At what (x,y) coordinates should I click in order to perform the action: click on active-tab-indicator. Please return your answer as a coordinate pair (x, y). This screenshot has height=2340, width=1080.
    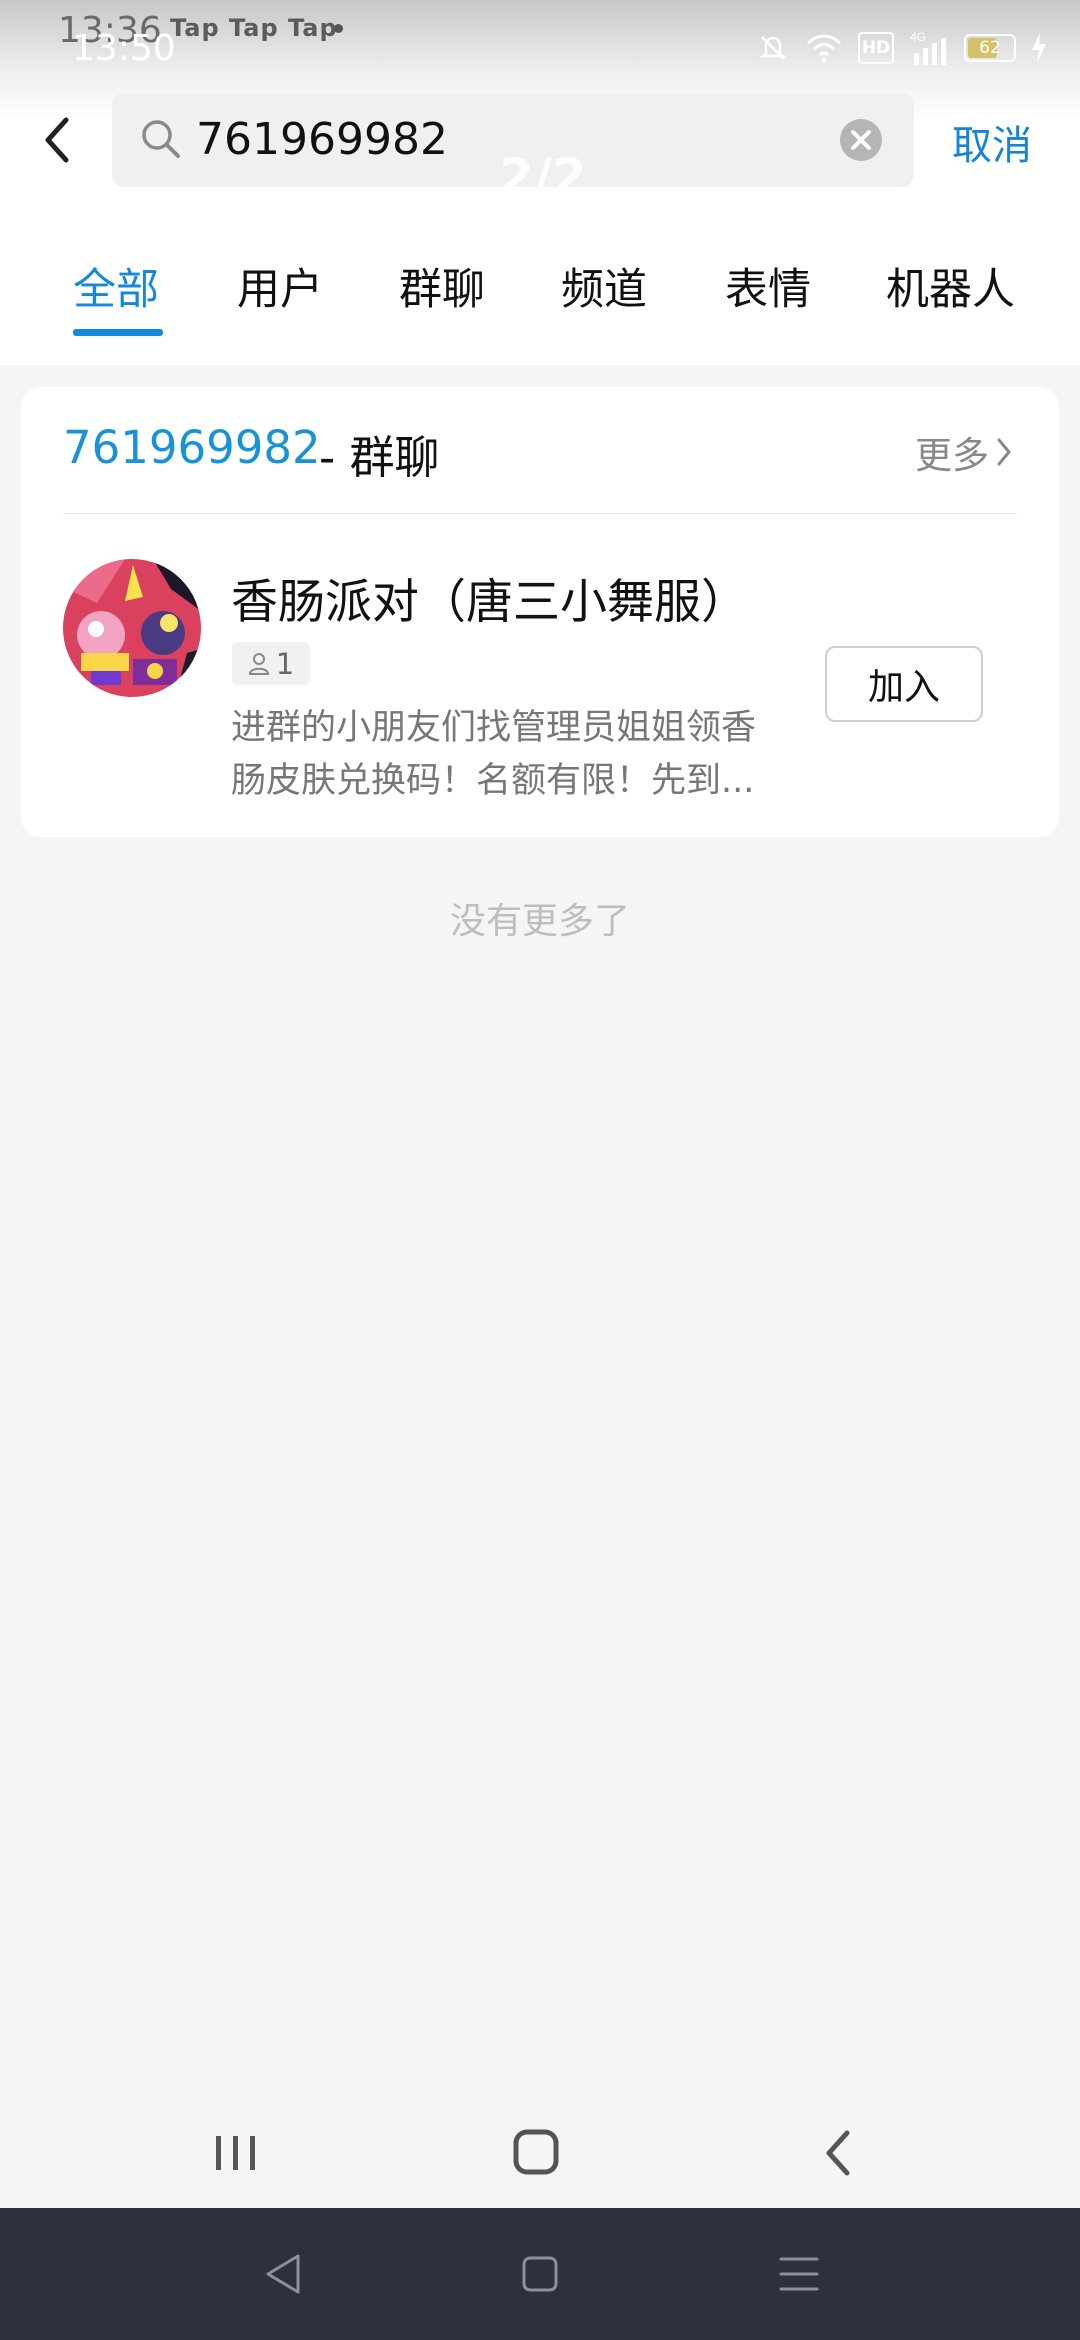
    Looking at the image, I should click on (118, 332).